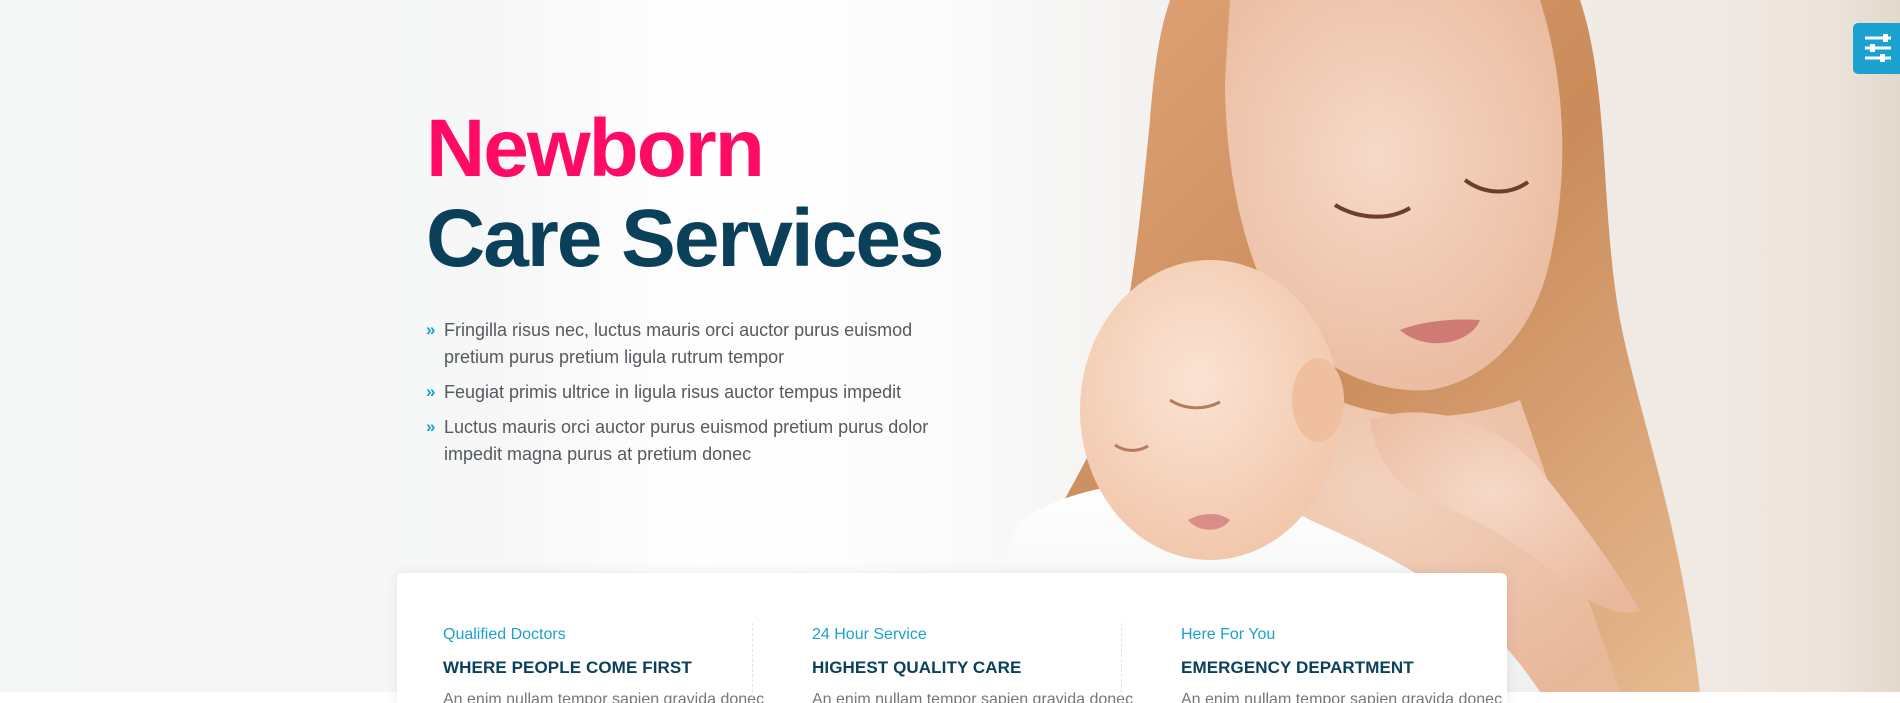 Image resolution: width=1900 pixels, height=703 pixels. Describe the element at coordinates (869, 634) in the screenshot. I see `feature-subtitle: 24 Hour Service` at that location.